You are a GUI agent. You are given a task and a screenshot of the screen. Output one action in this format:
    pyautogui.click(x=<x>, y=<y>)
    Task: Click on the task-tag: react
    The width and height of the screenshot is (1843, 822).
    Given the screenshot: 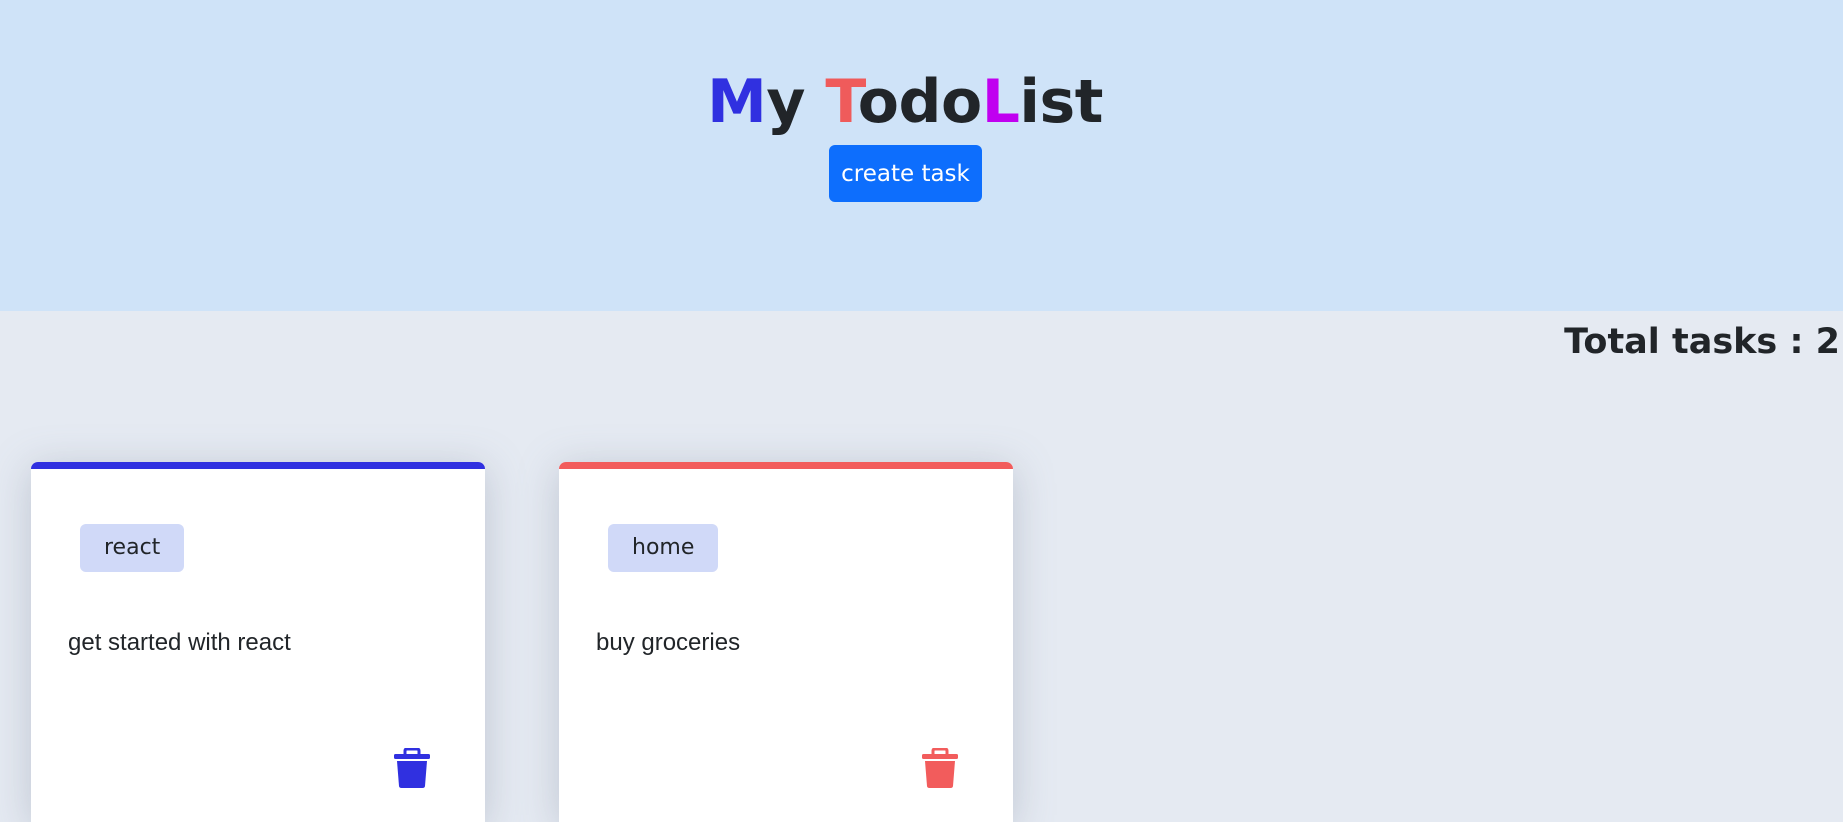 What is the action you would take?
    pyautogui.click(x=132, y=548)
    